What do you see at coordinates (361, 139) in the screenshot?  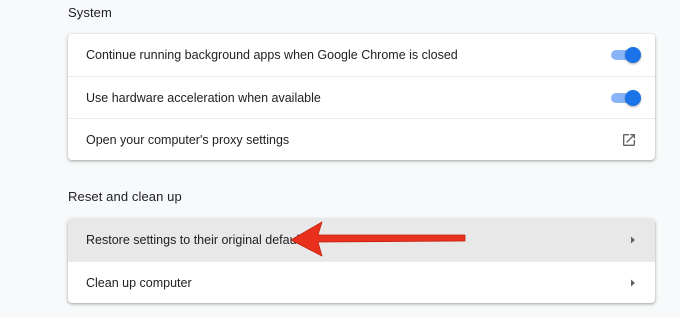 I see `proxy-settings-row: Open your computer's proxy settings` at bounding box center [361, 139].